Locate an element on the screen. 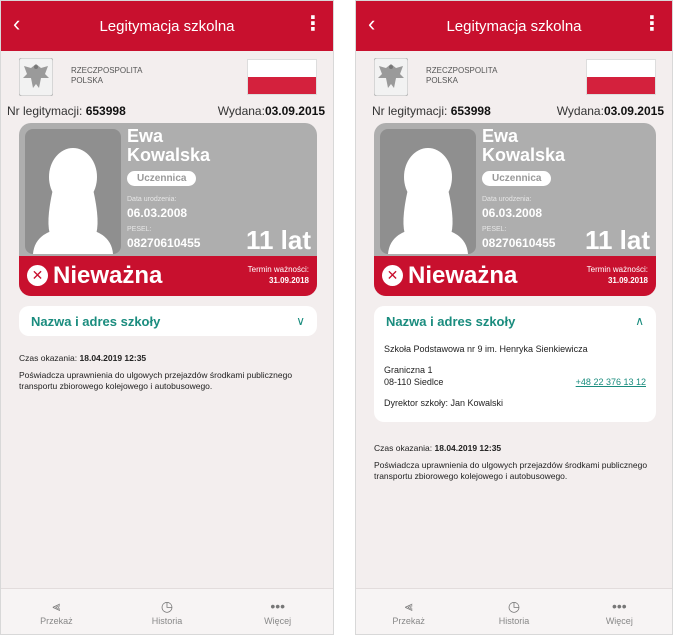  school-phone-link: +48 22 376 13 12 is located at coordinates (611, 382).